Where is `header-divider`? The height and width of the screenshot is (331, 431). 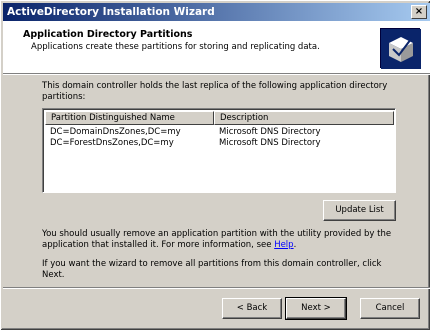 header-divider is located at coordinates (216, 74).